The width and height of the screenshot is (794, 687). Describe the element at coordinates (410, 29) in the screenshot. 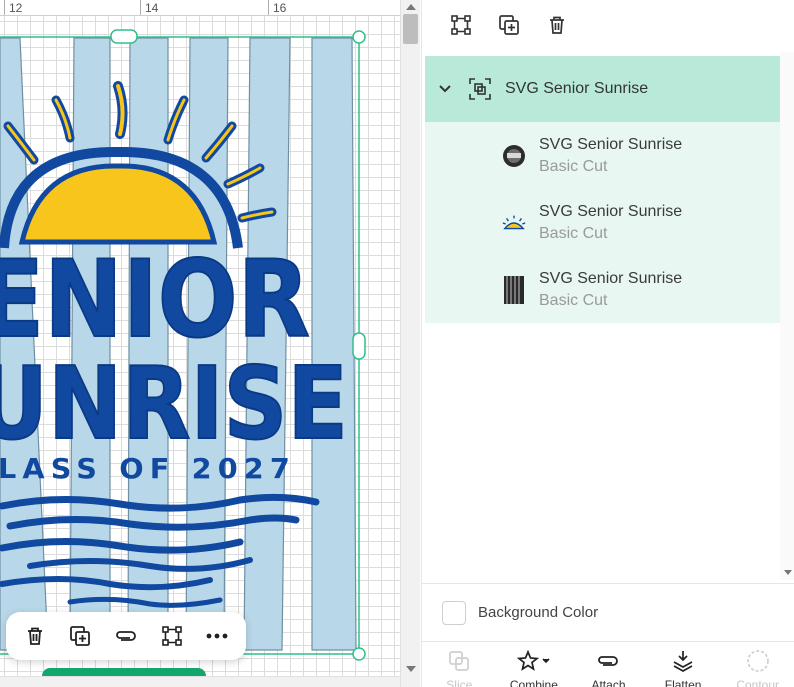

I see `scroll-thumb` at that location.